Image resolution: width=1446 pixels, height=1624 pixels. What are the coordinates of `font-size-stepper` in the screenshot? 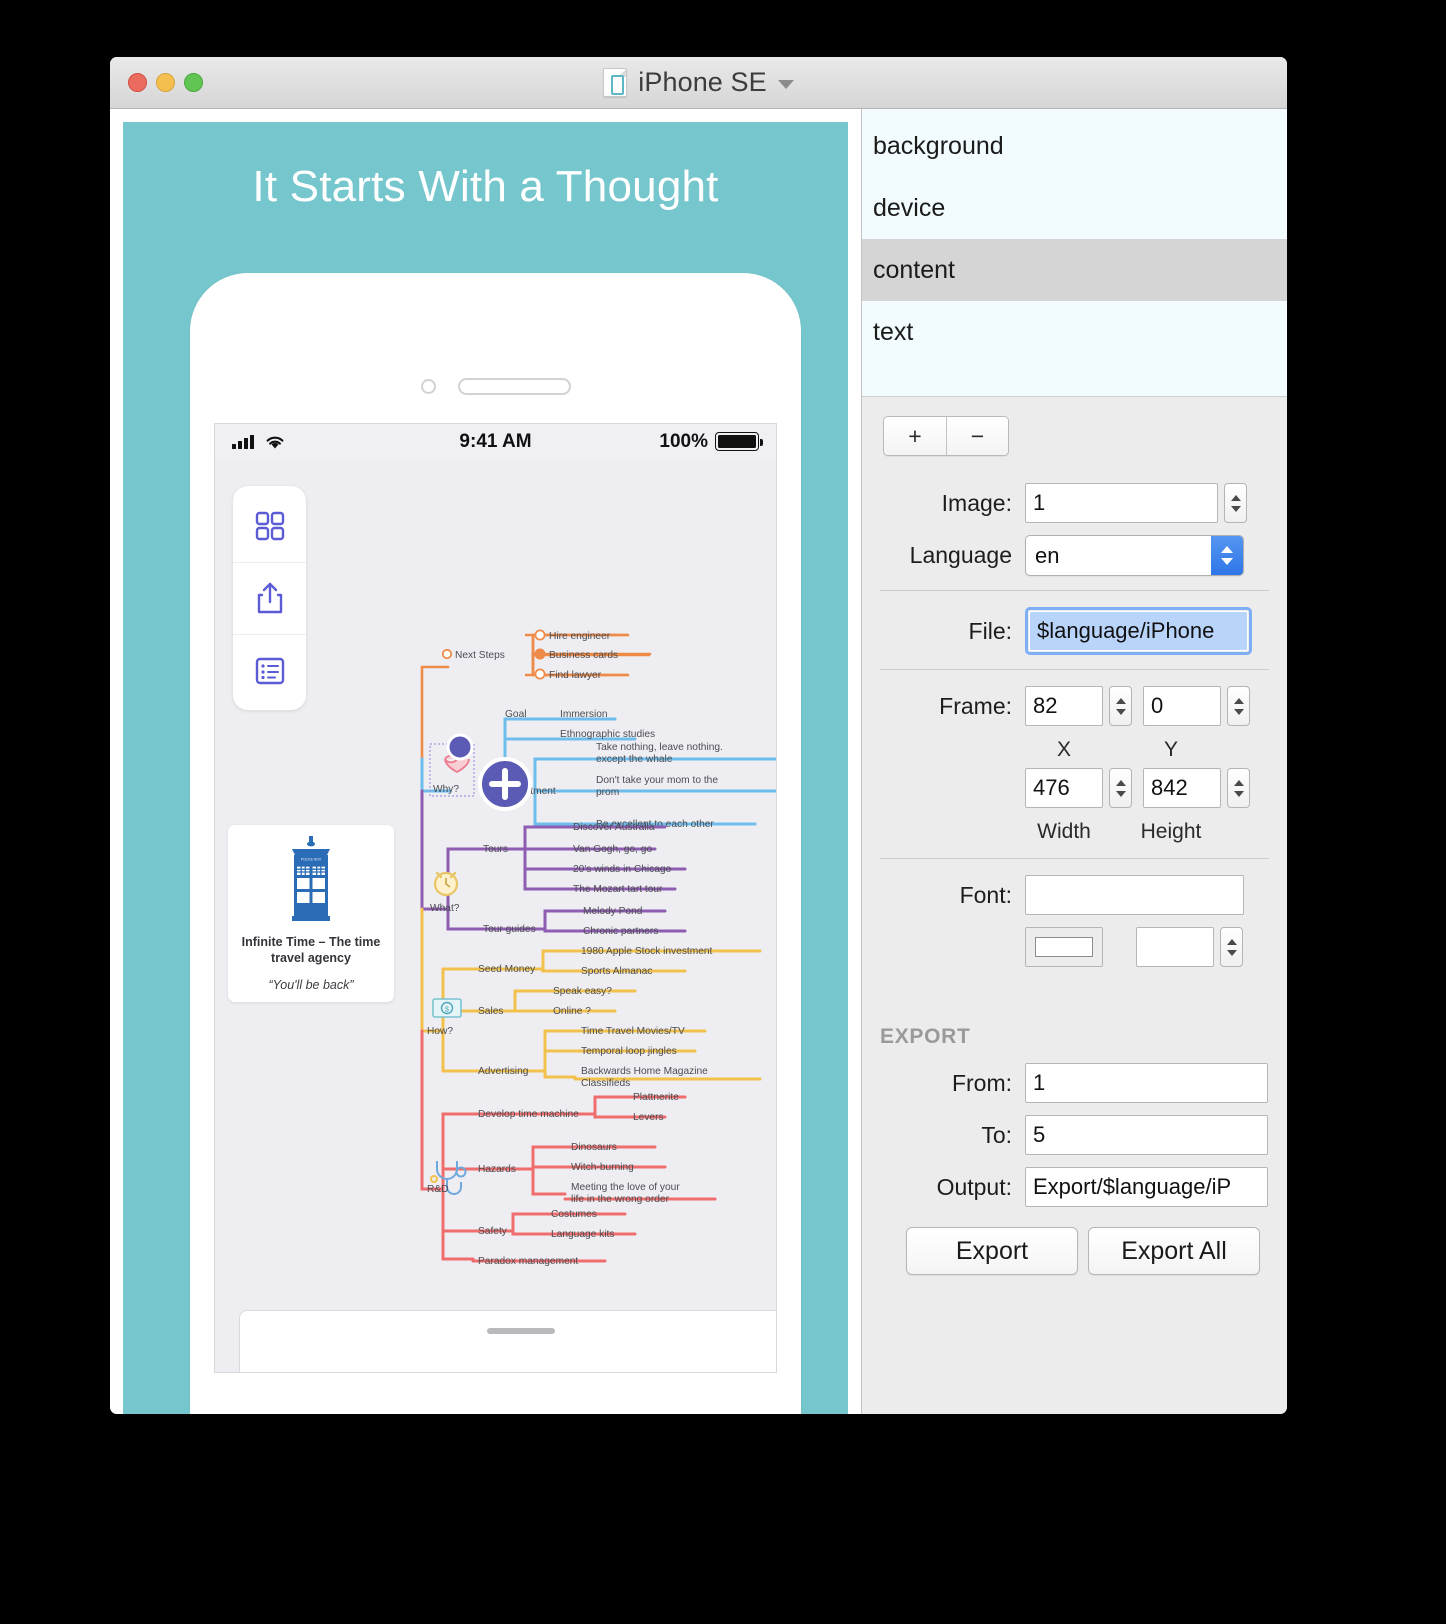 It's located at (1231, 947).